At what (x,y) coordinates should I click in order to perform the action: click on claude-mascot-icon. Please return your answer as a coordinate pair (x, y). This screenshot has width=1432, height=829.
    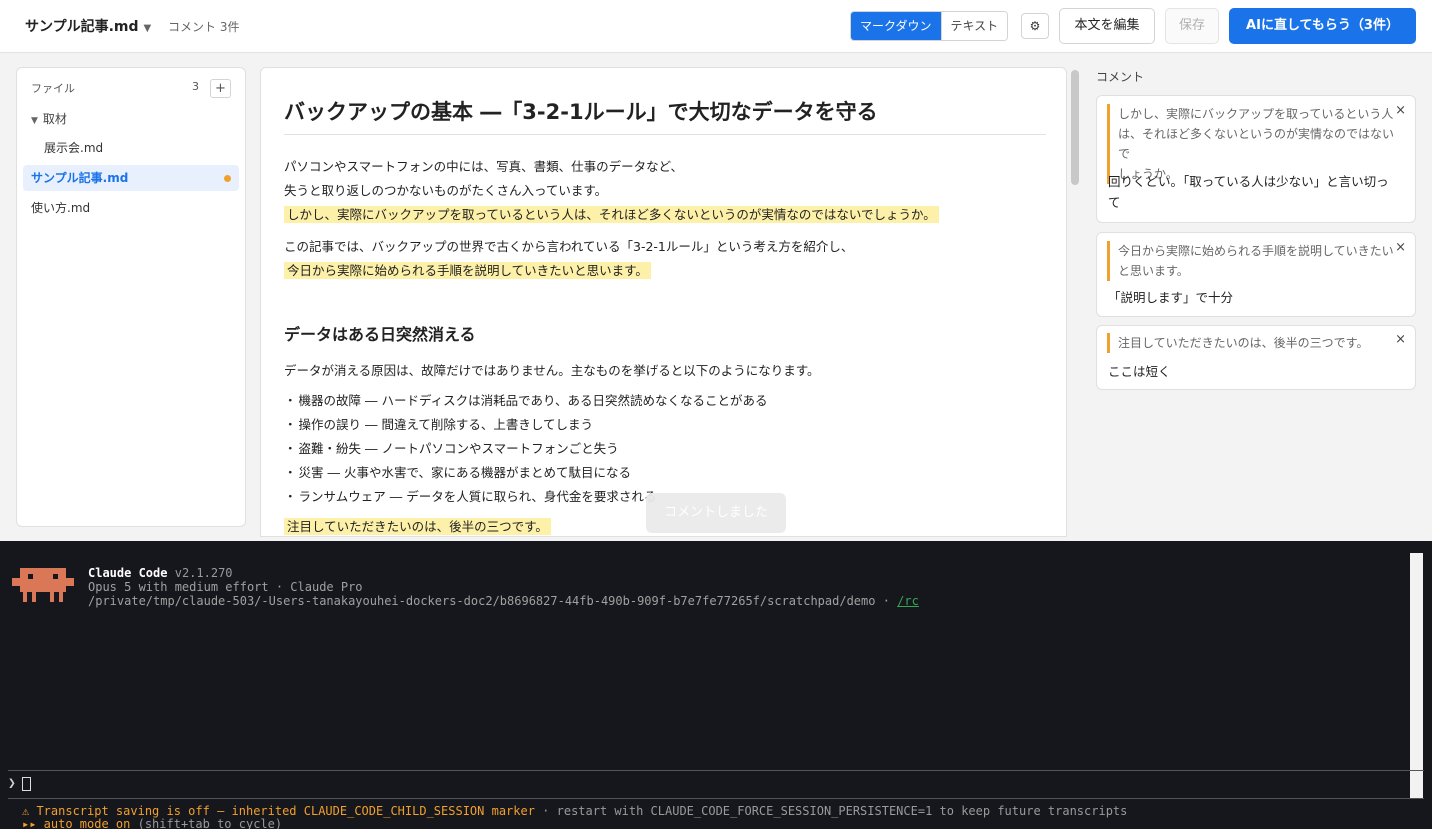
    Looking at the image, I should click on (43, 585).